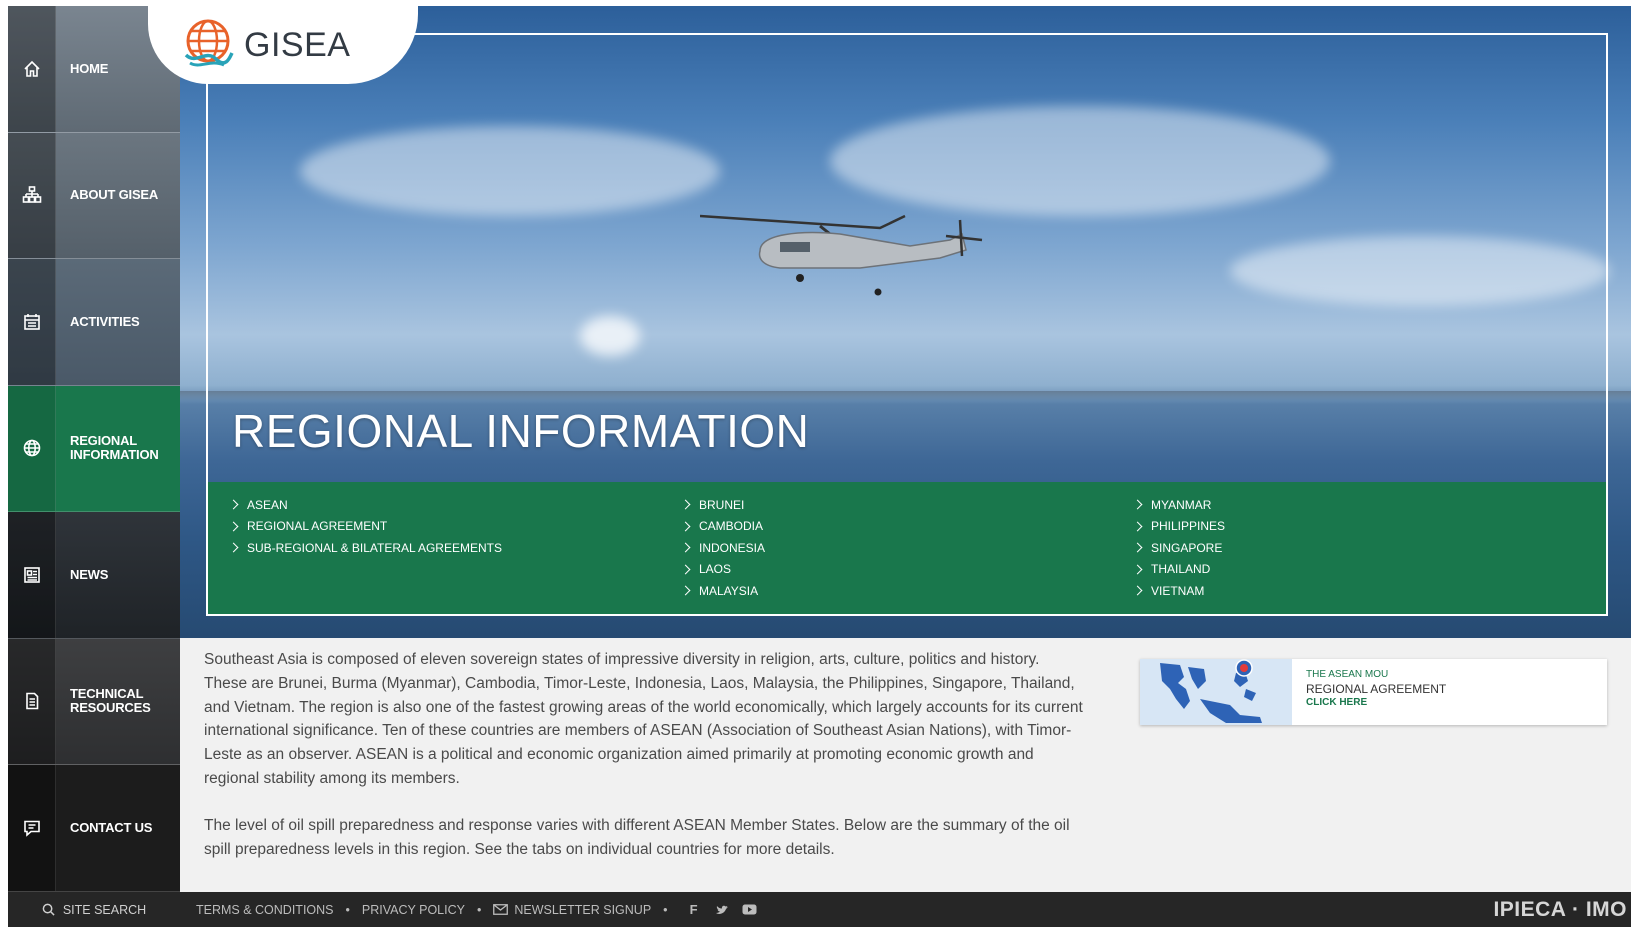 The width and height of the screenshot is (1631, 927). Describe the element at coordinates (1181, 504) in the screenshot. I see `region-link-label: MYANMAR` at that location.